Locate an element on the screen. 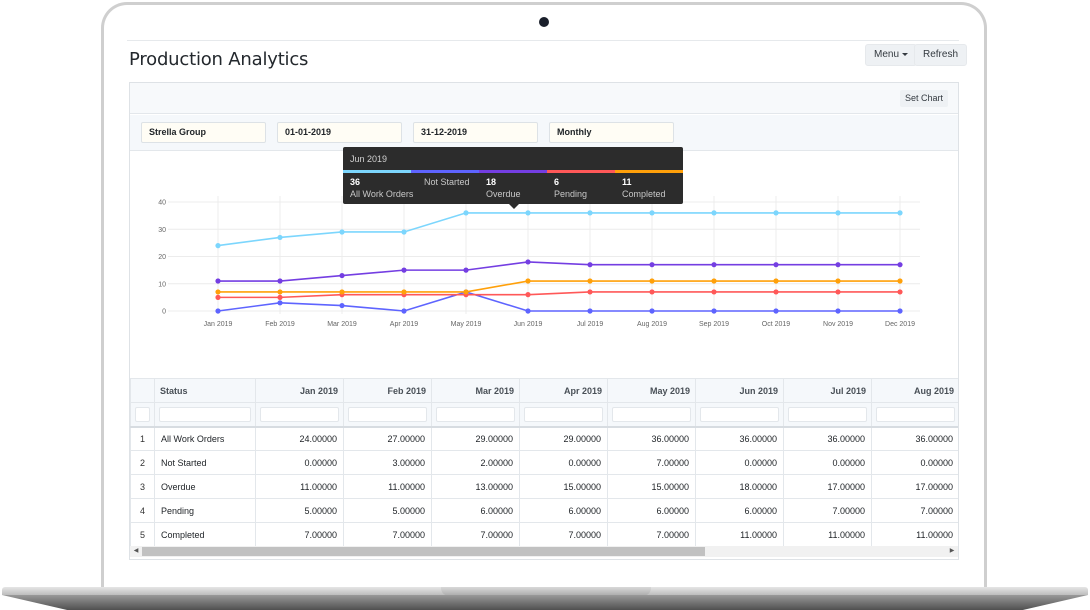 This screenshot has width=1090, height=610. row-index: 1 is located at coordinates (142, 438).